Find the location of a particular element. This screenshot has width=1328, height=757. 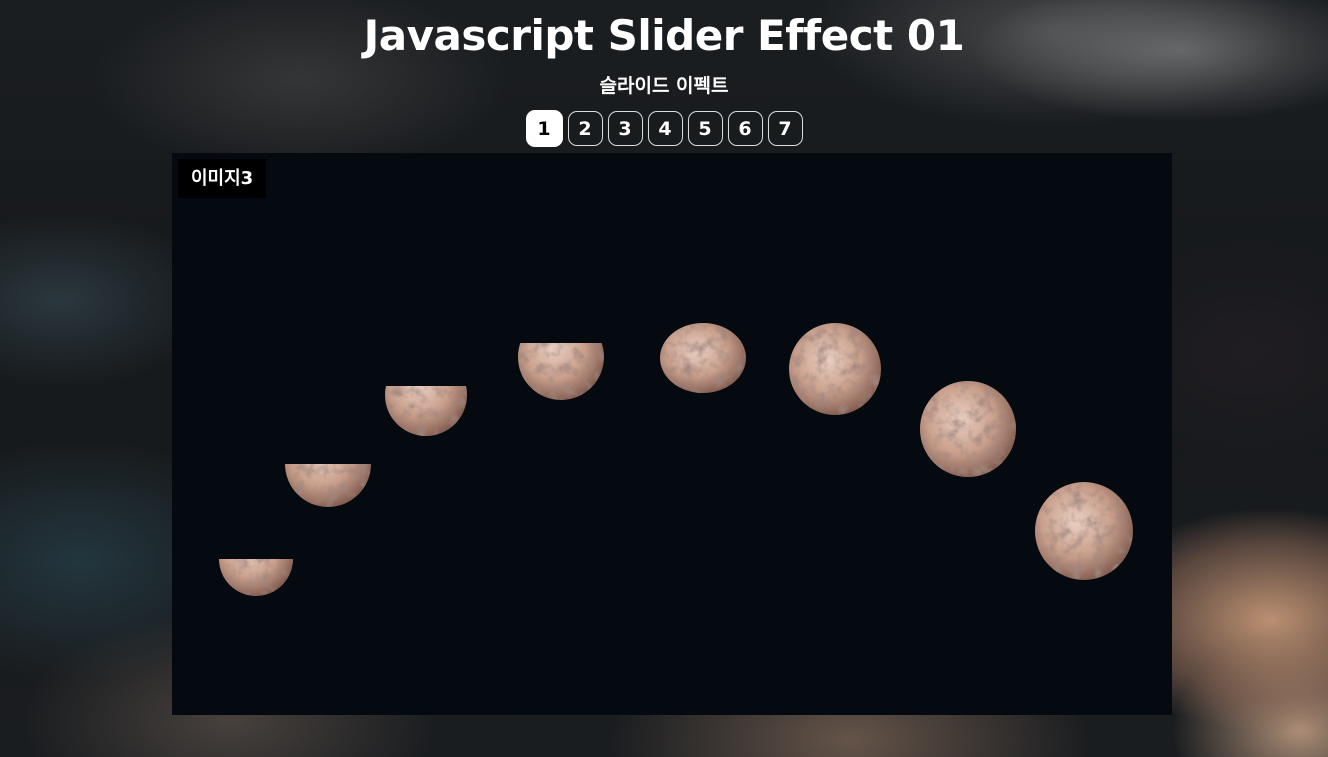

slide-dot-7: 7 is located at coordinates (785, 128).